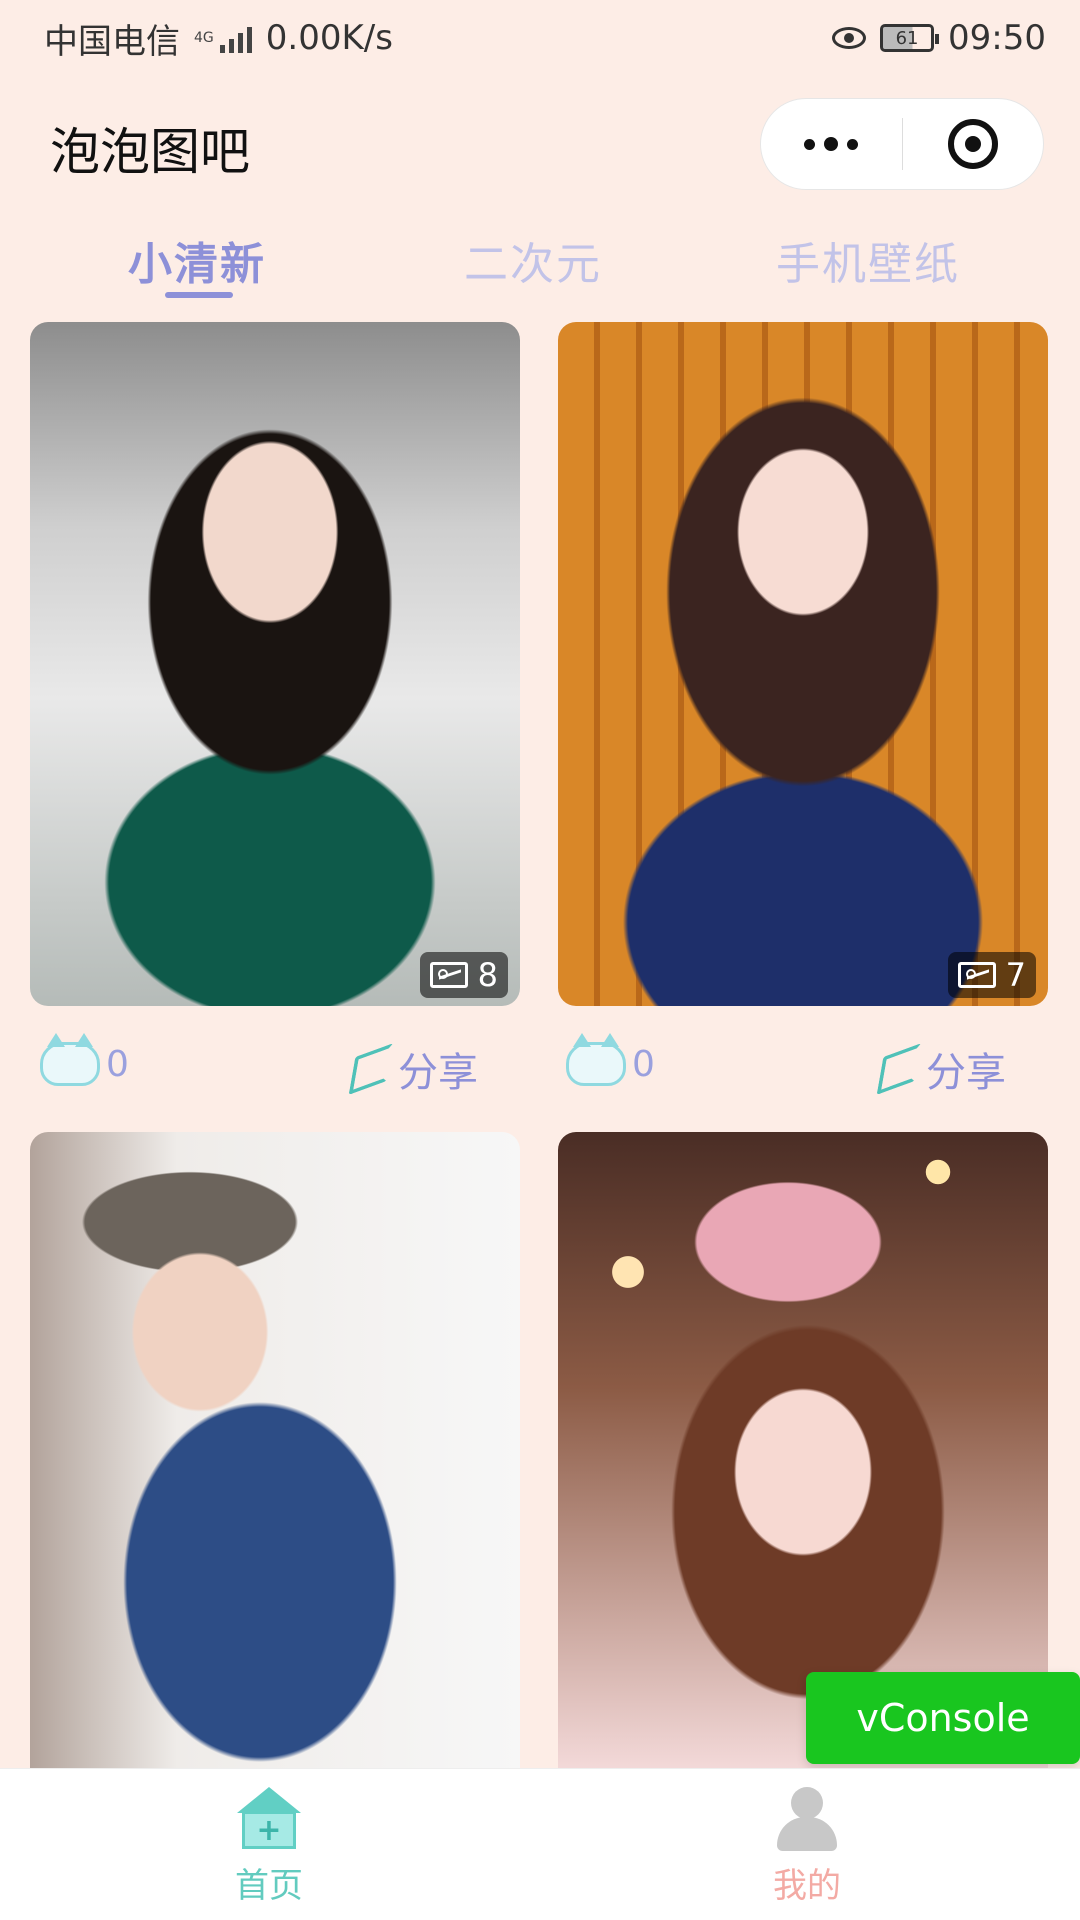 This screenshot has height=1920, width=1080. What do you see at coordinates (533, 260) in the screenshot?
I see `tab-anime: 二次元` at bounding box center [533, 260].